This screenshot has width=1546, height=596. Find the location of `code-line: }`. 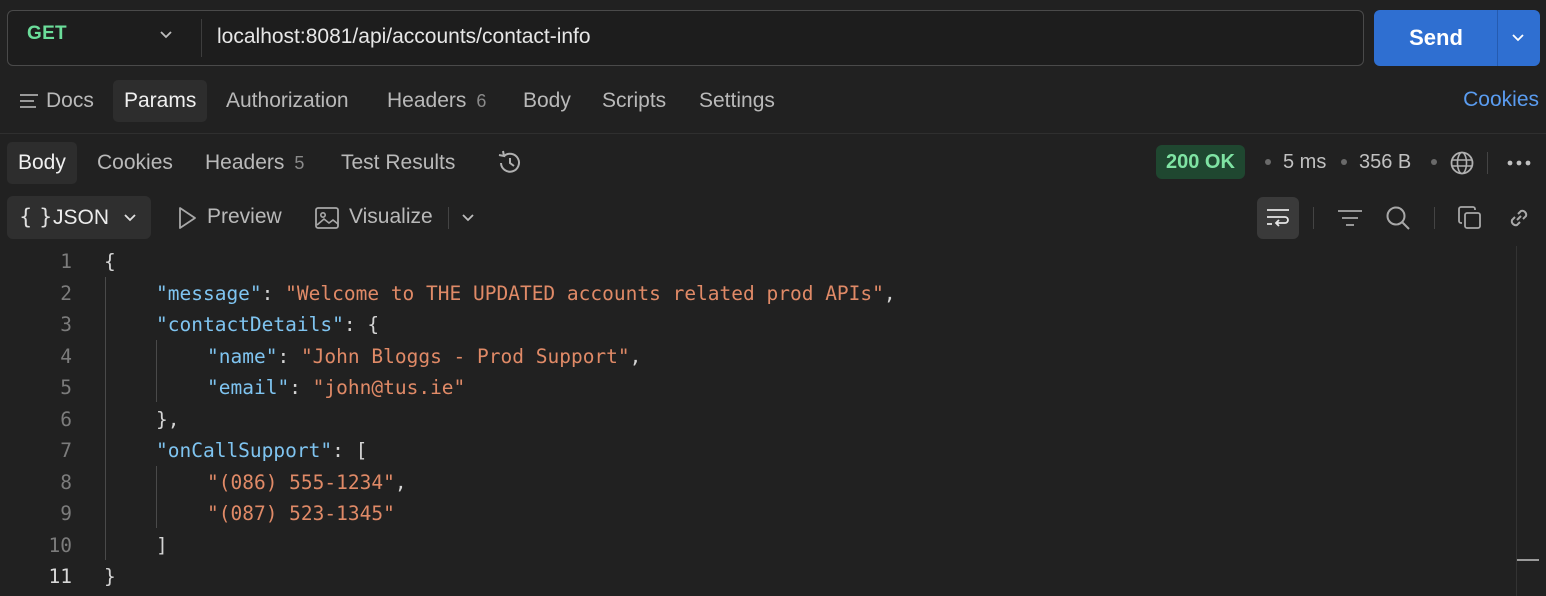

code-line: } is located at coordinates (110, 576).